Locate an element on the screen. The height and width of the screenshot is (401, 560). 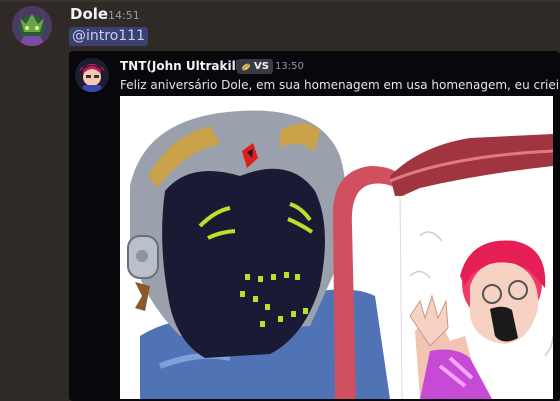
user-avatar is located at coordinates (32, 26).